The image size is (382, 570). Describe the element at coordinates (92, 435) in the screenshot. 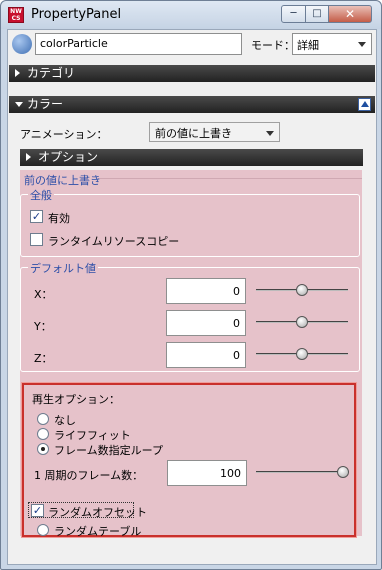

I see `radio-life-fit-label: ライフフィット` at that location.